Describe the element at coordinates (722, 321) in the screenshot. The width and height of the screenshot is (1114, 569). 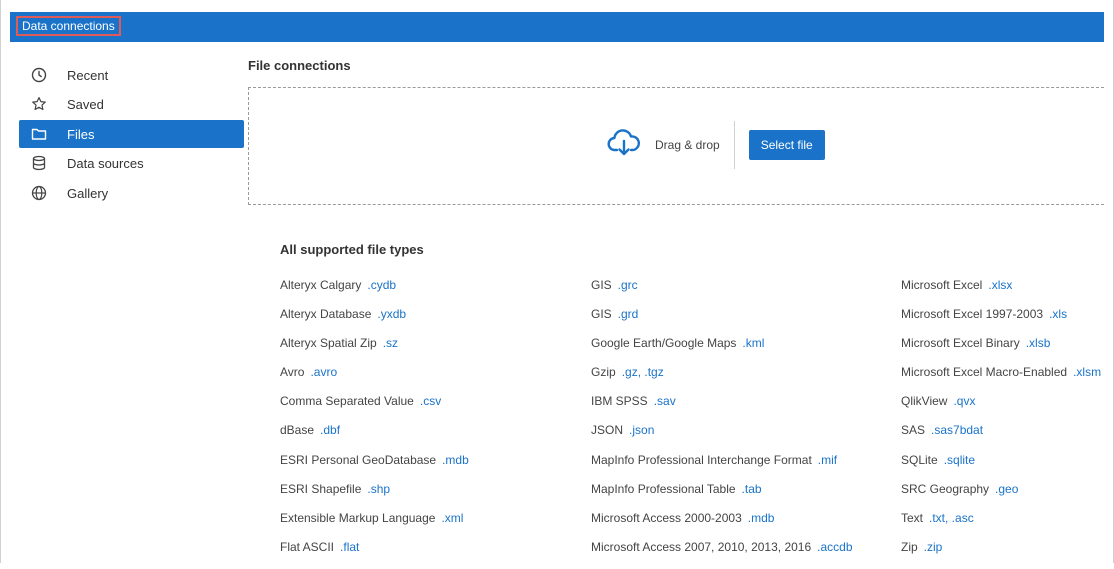
I see `file-type-item: GIS .grd` at that location.